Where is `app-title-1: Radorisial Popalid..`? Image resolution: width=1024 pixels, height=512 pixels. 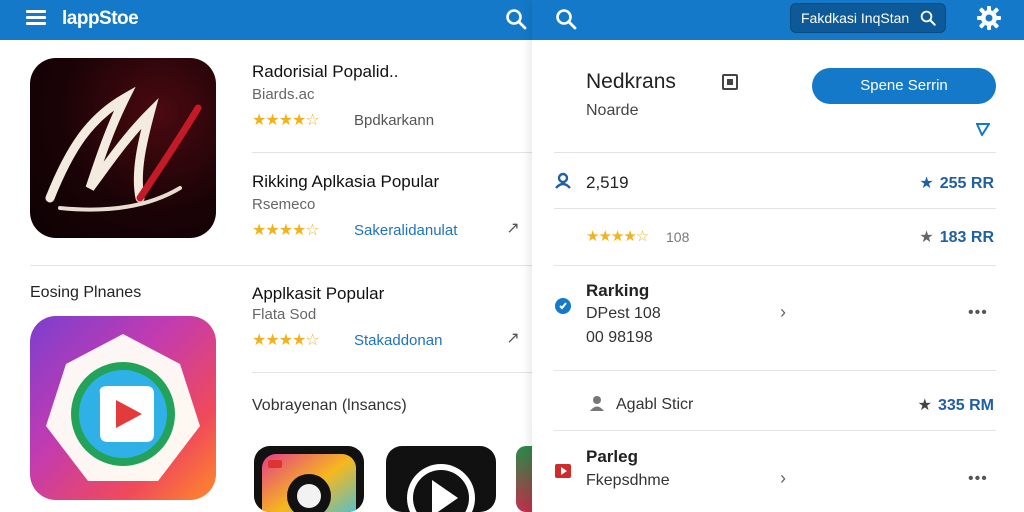 app-title-1: Radorisial Popalid.. is located at coordinates (325, 72).